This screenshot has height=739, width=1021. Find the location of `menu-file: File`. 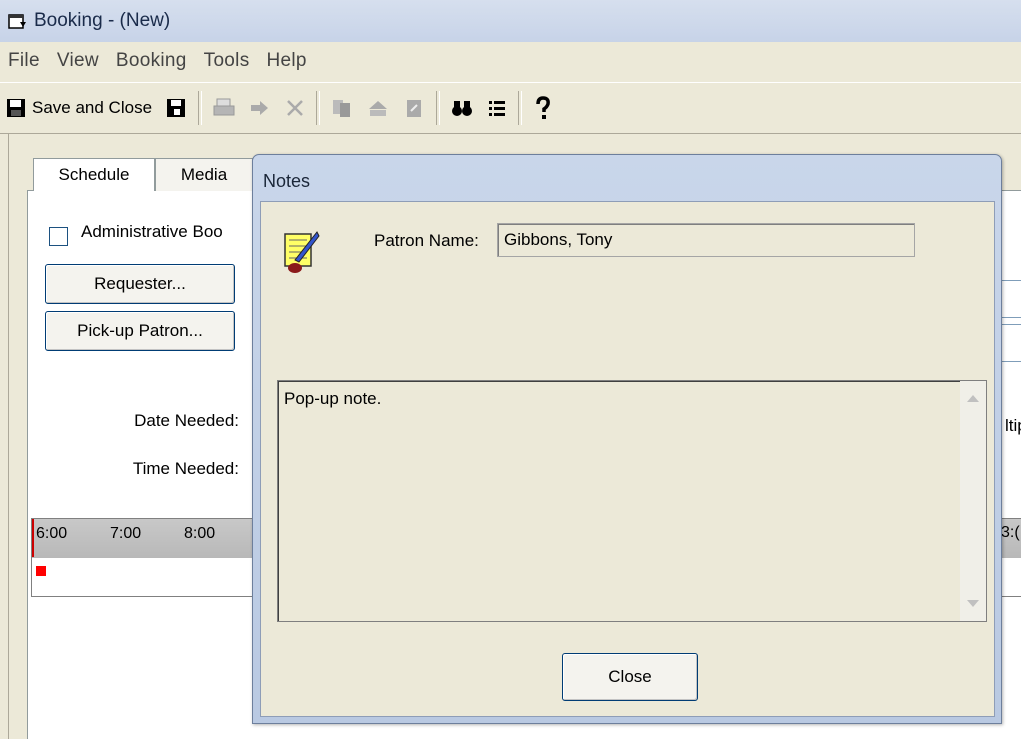

menu-file: File is located at coordinates (24, 61).